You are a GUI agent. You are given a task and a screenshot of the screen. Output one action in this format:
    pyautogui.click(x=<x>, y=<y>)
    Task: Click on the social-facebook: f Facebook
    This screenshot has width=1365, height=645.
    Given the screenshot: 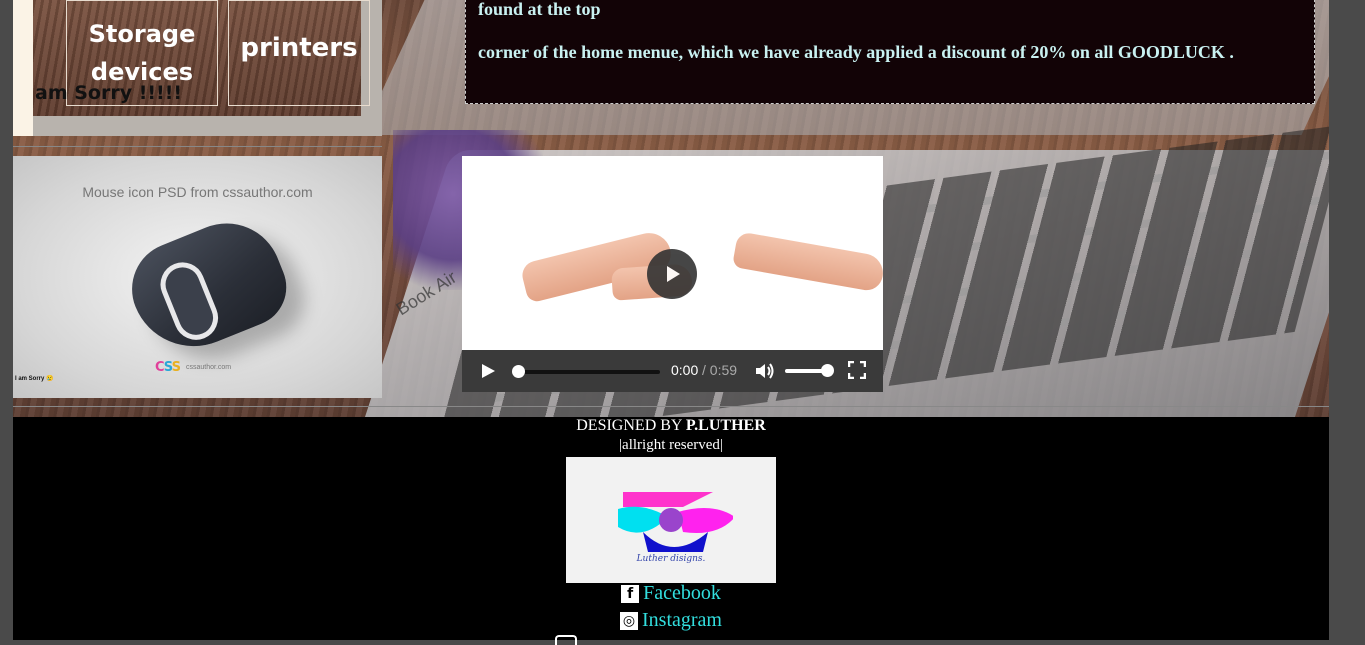 What is the action you would take?
    pyautogui.click(x=671, y=593)
    